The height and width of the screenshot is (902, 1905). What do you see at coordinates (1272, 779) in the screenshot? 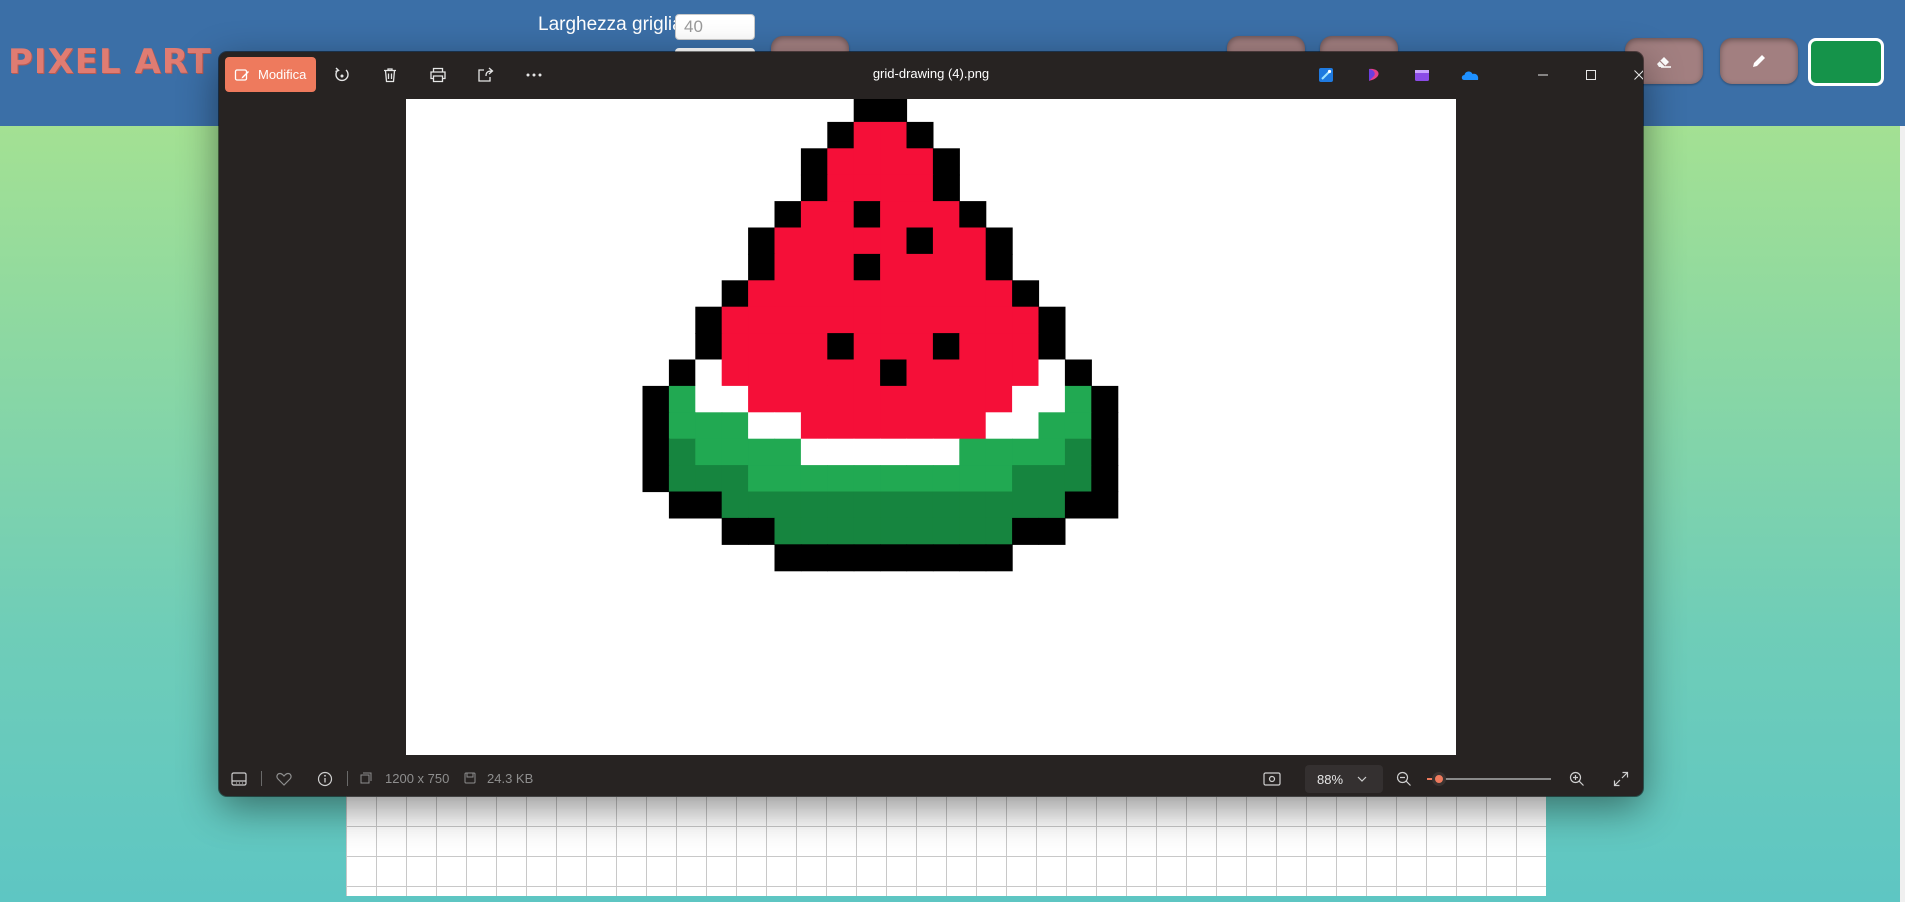
I see `actual-size-button` at bounding box center [1272, 779].